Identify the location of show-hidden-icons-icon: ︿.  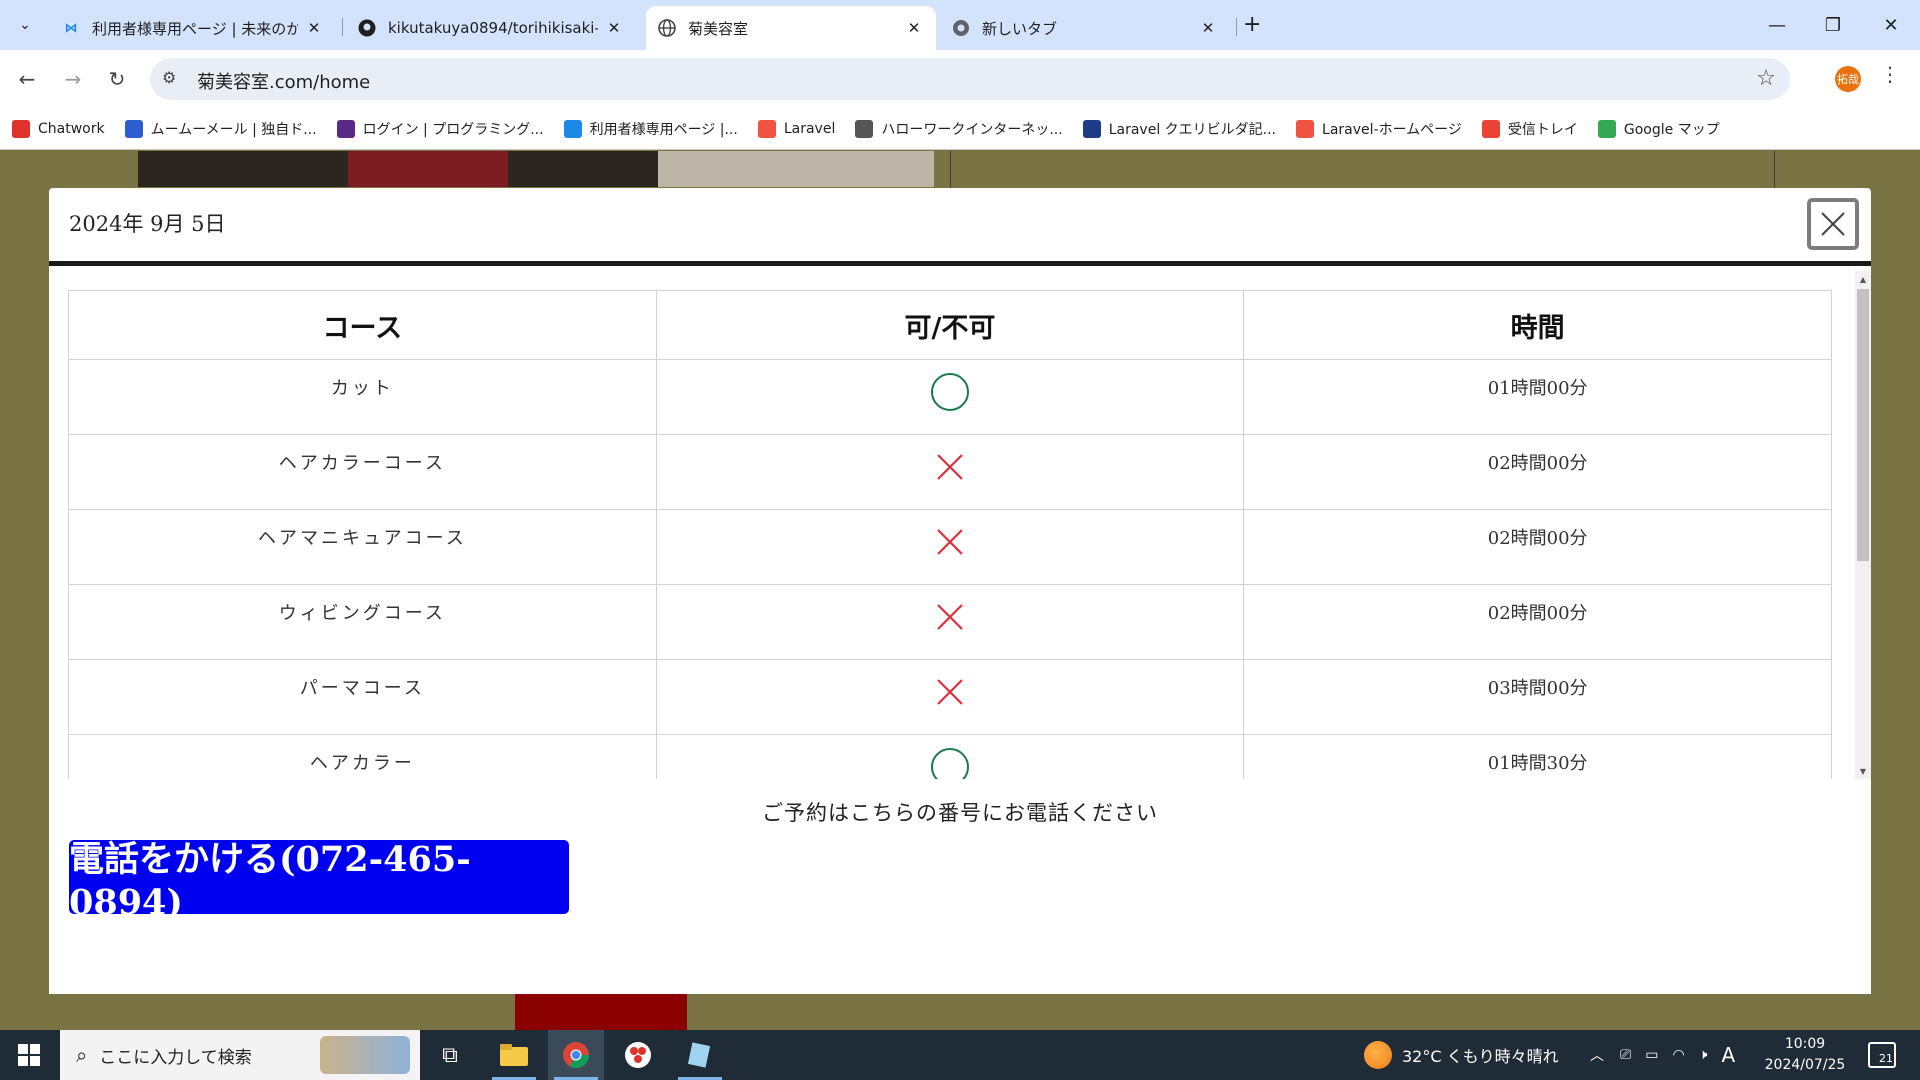
(1597, 1055).